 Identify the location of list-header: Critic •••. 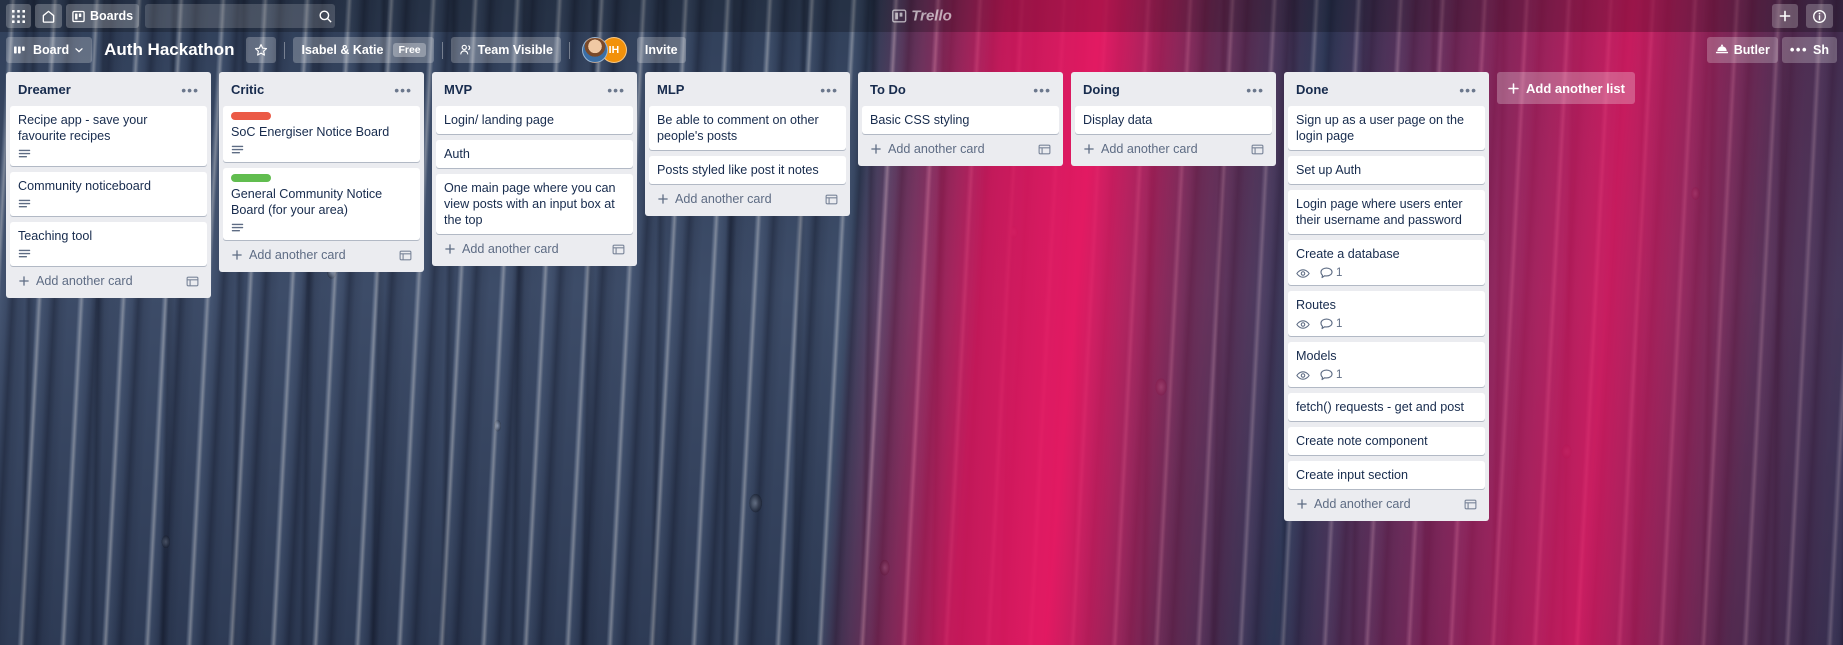
(321, 89).